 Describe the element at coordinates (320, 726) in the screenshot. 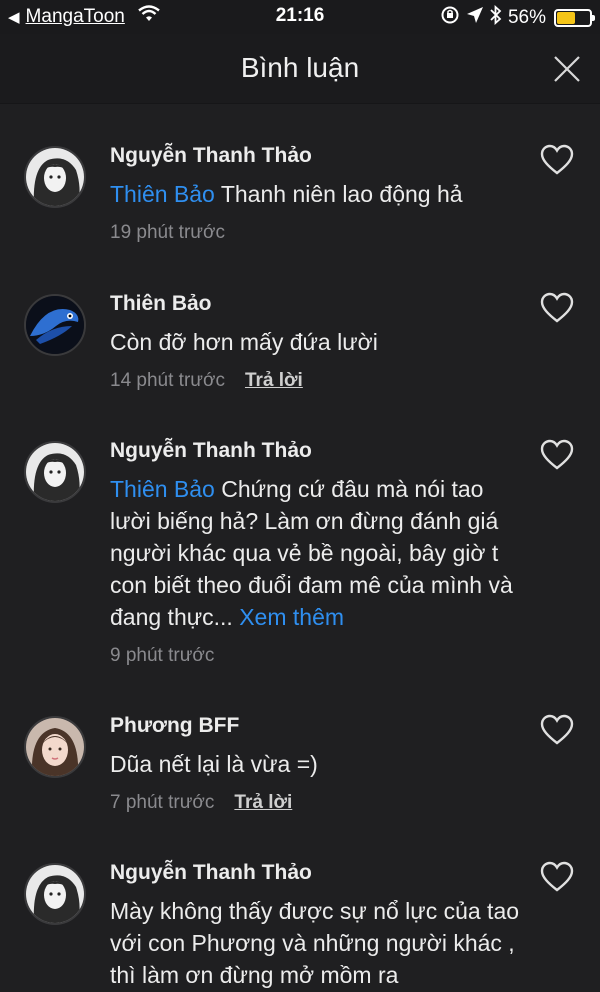

I see `comment-author: Phương BFF` at that location.